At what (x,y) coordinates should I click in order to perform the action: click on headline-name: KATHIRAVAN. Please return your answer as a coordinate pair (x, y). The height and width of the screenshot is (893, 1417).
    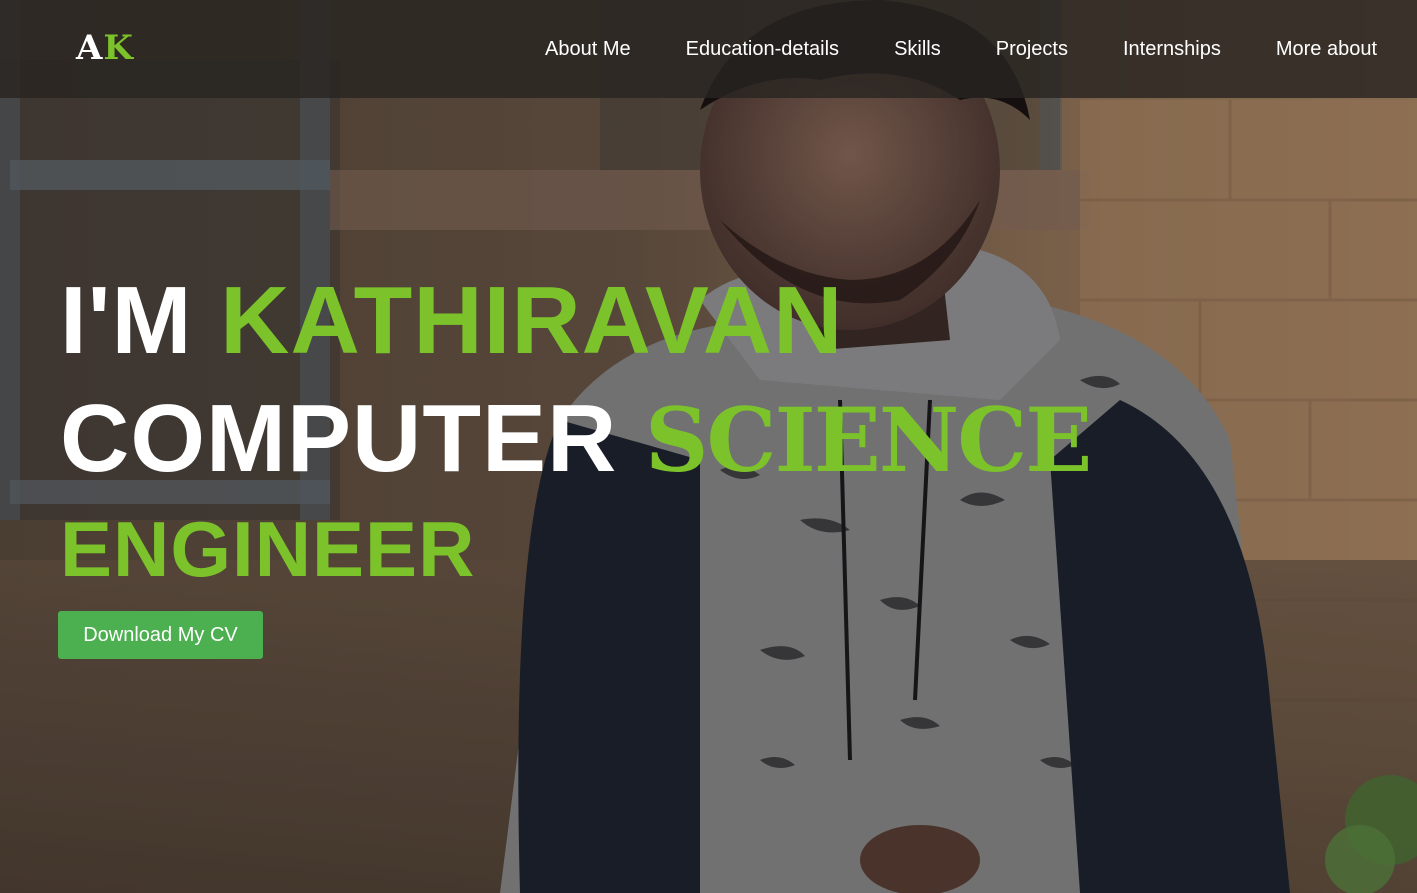
    Looking at the image, I should click on (532, 320).